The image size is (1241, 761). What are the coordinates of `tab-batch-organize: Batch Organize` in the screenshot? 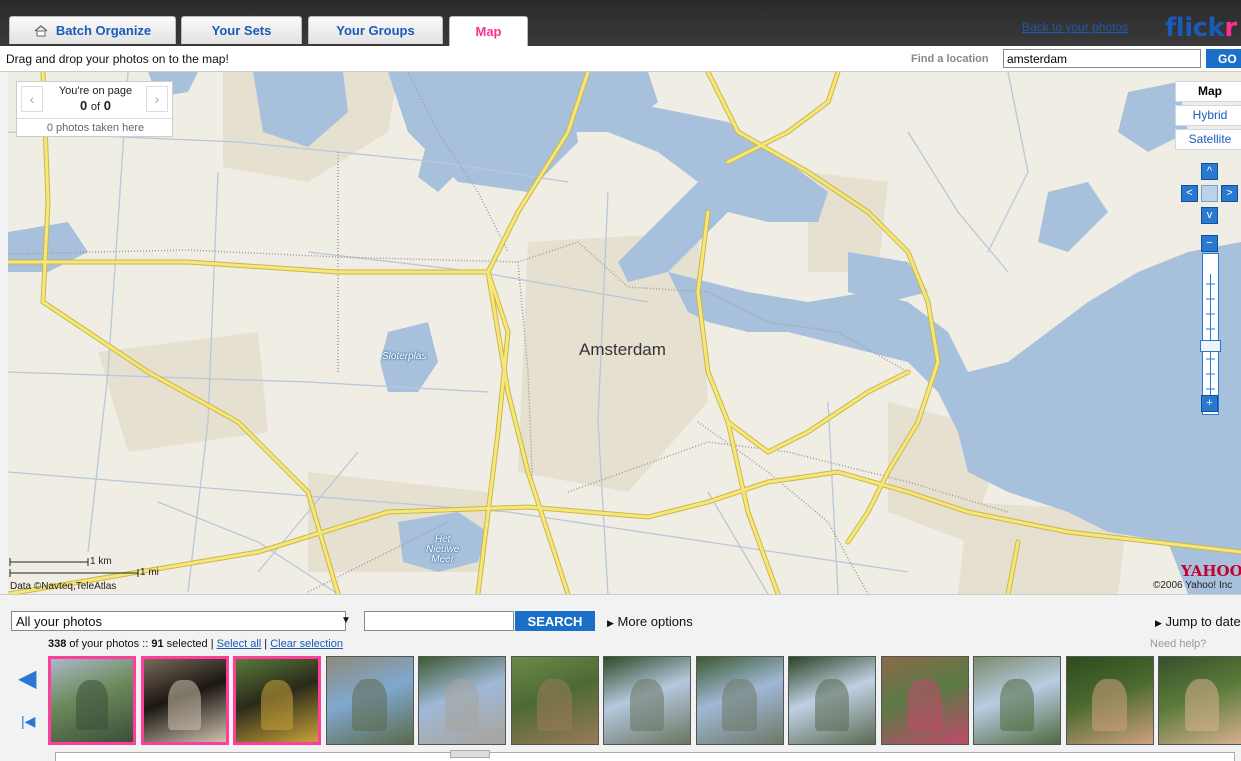 It's located at (92, 30).